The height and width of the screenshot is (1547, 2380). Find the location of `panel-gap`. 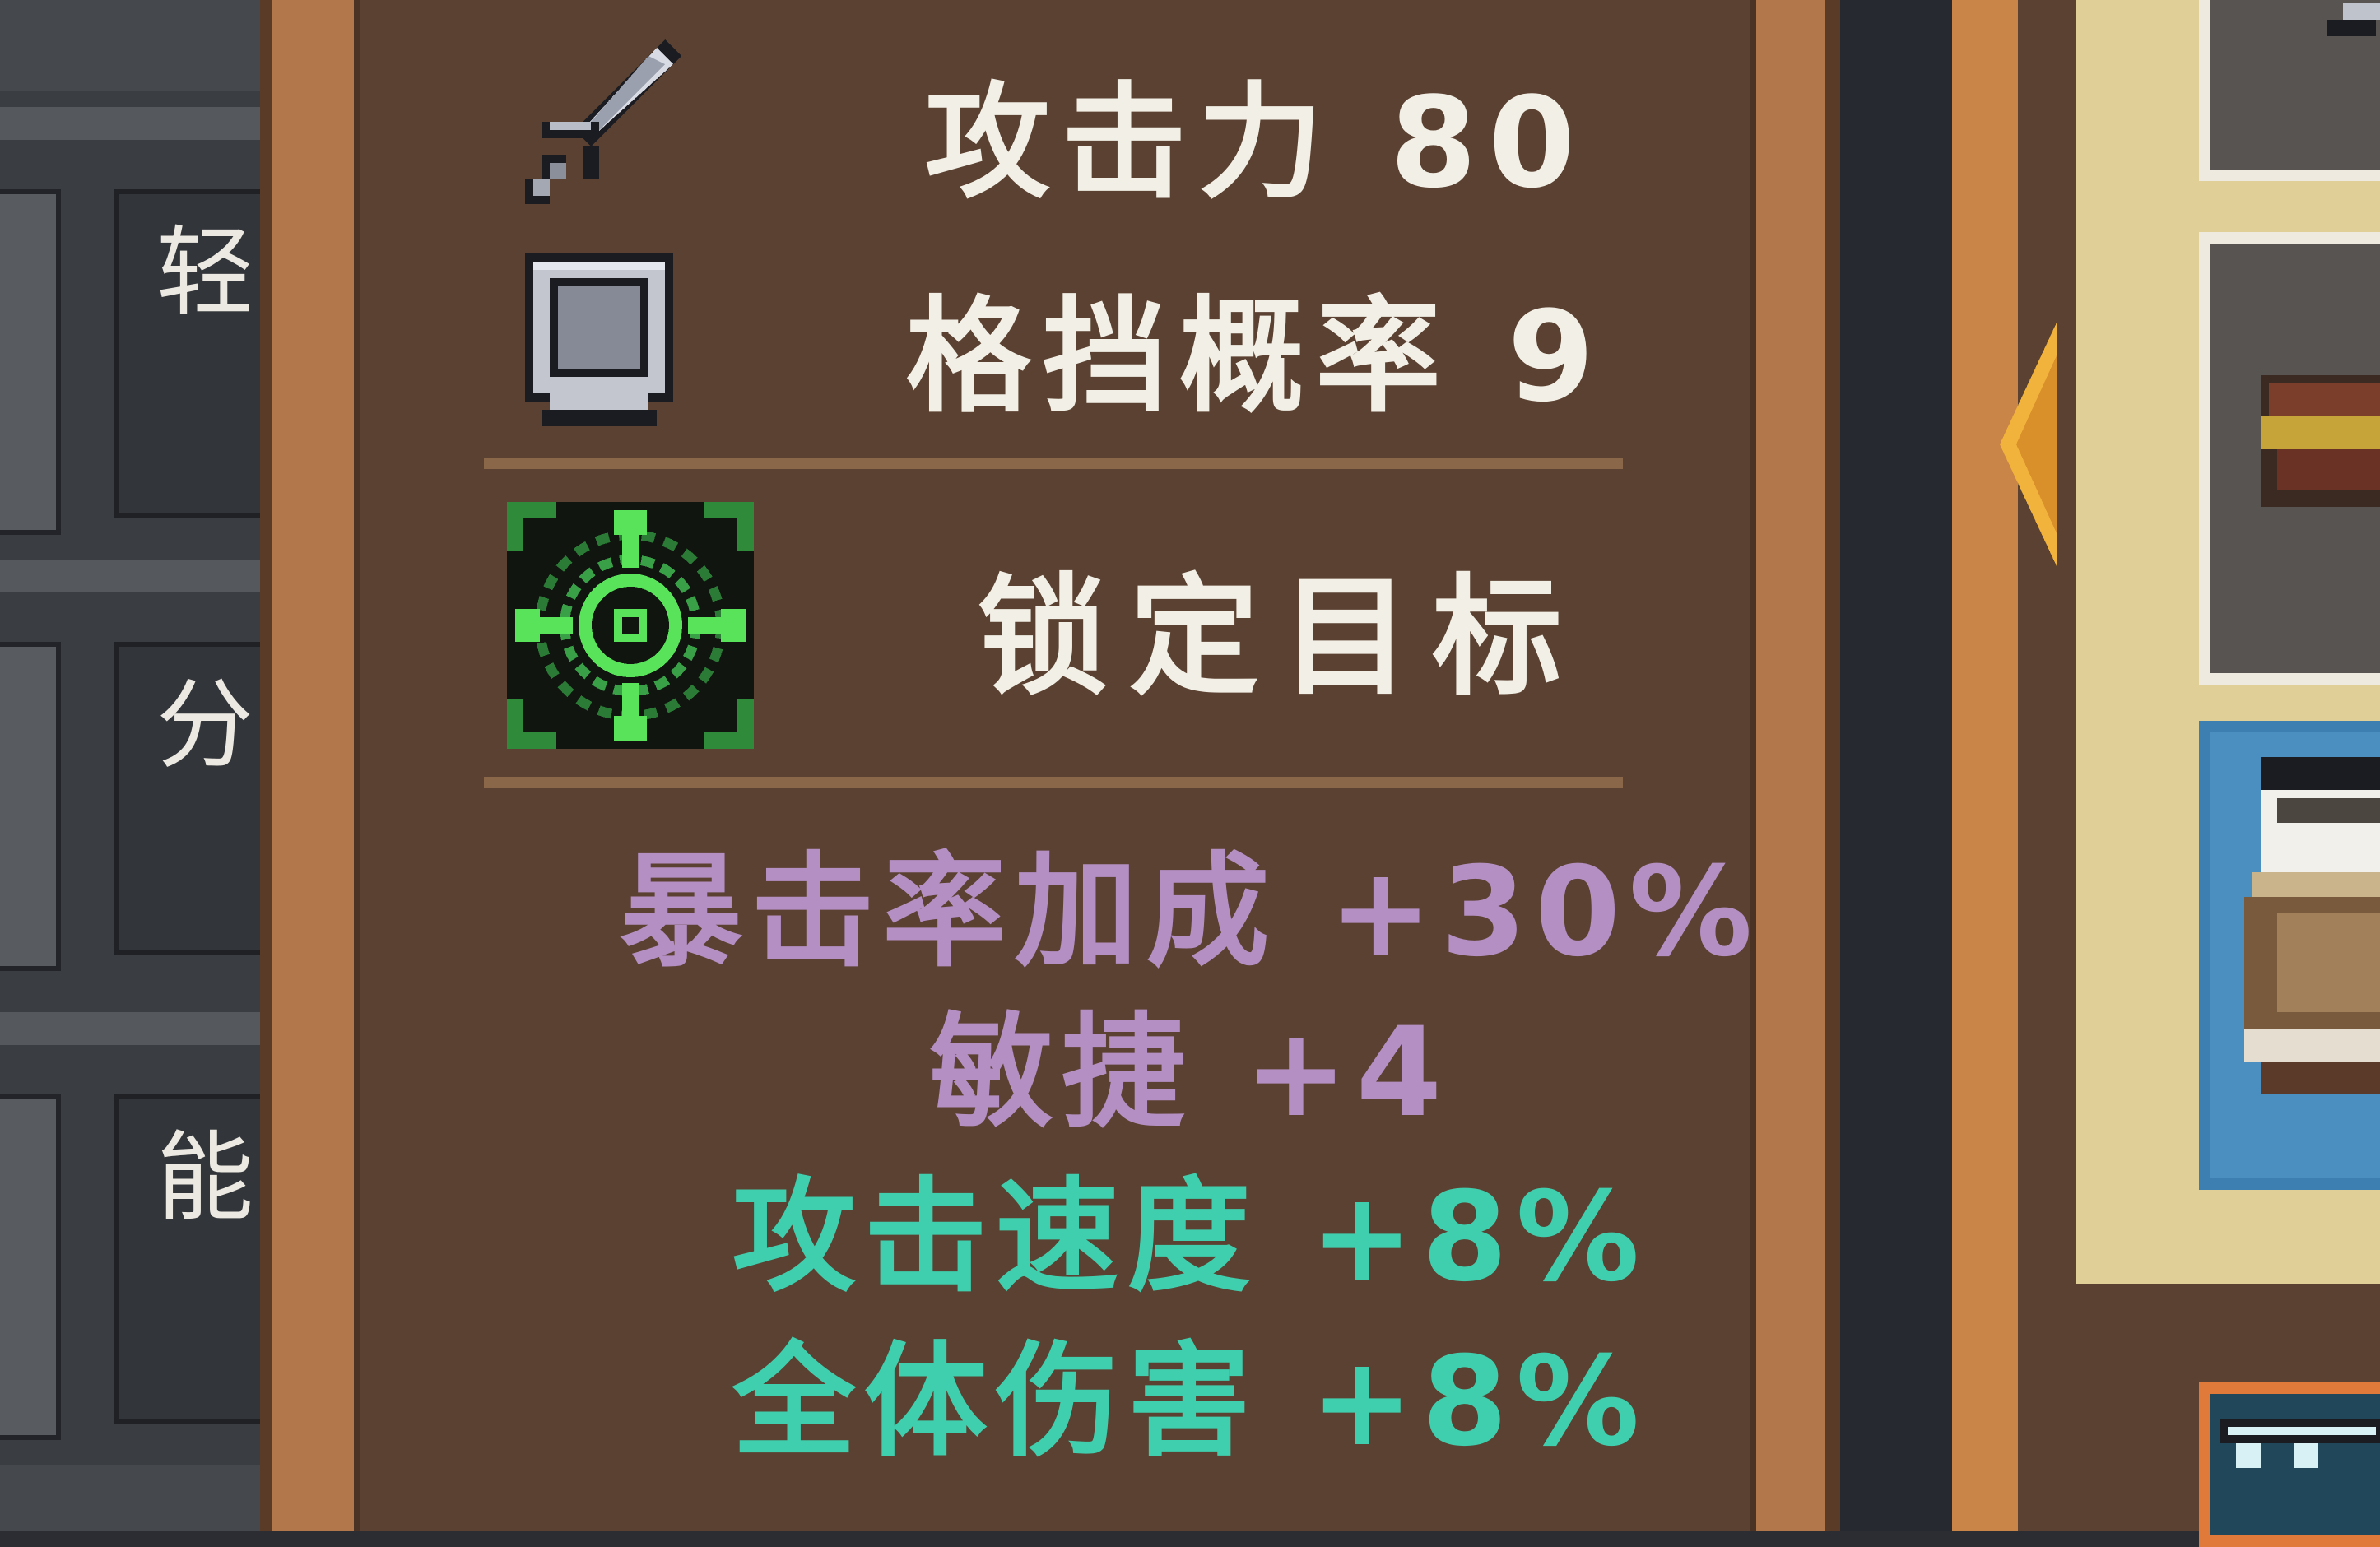

panel-gap is located at coordinates (1896, 765).